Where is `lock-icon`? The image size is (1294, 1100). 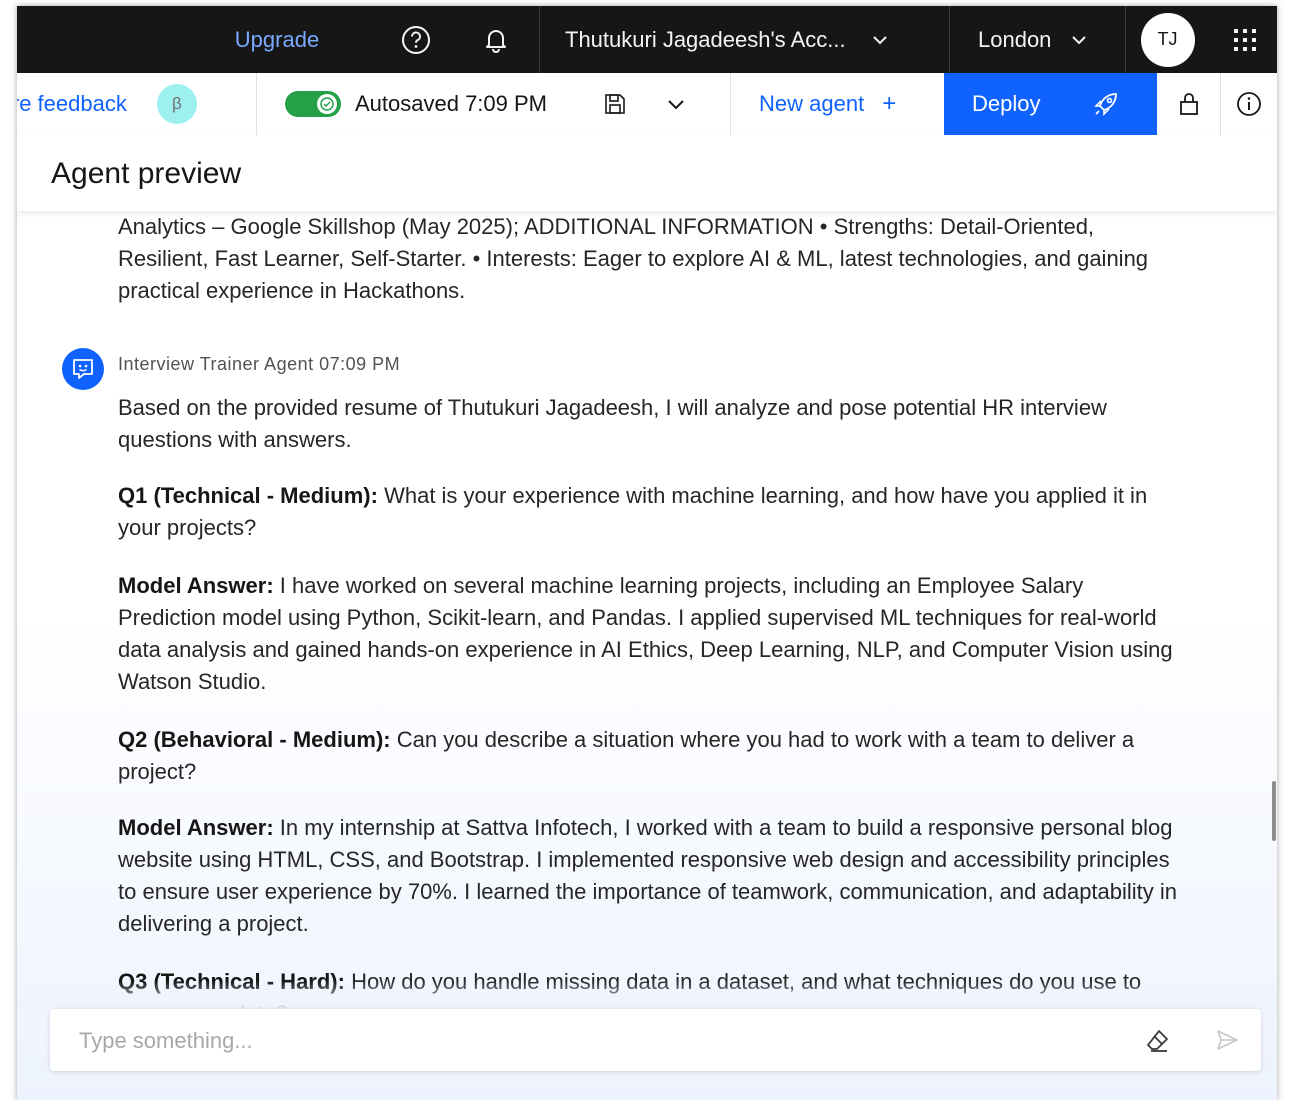
lock-icon is located at coordinates (1188, 104).